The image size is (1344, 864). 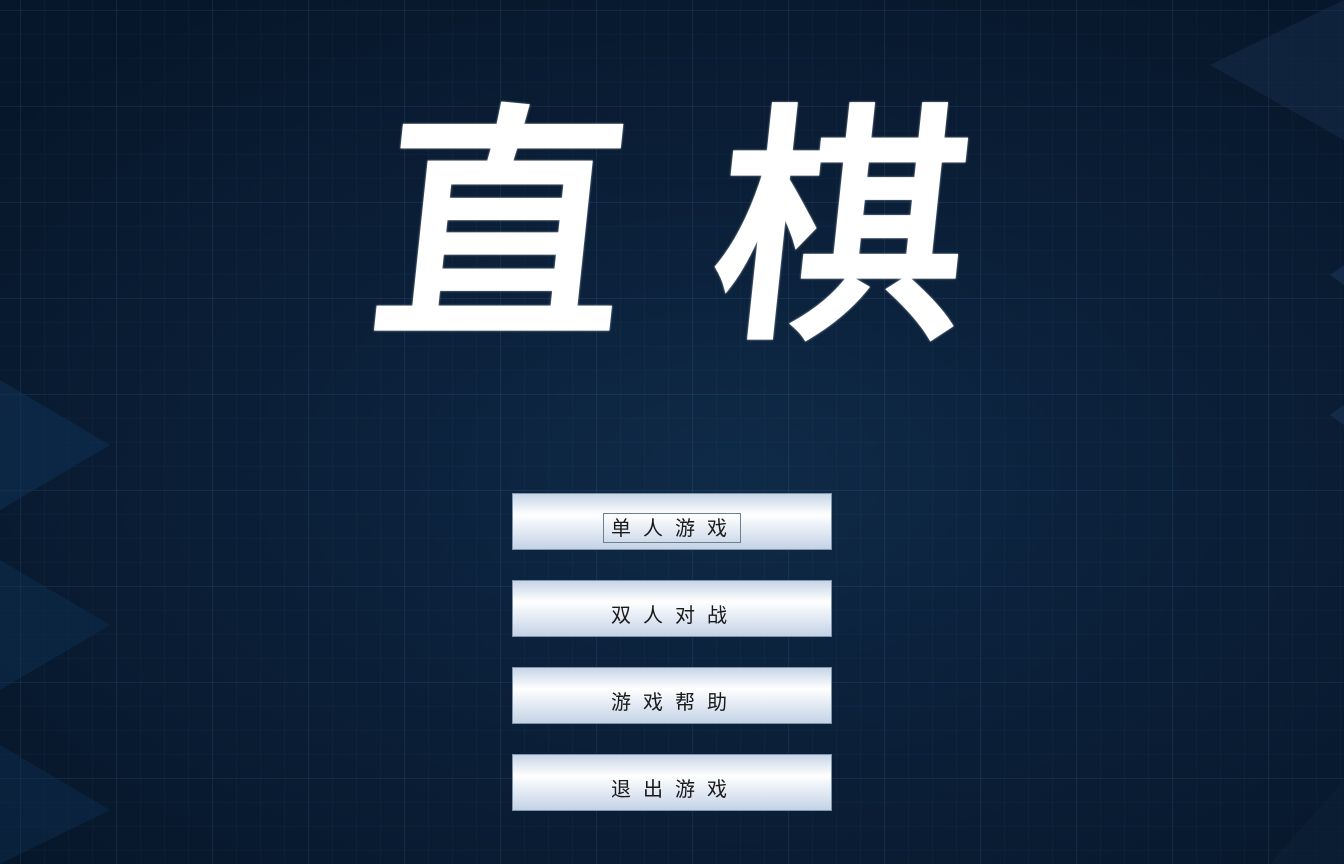 I want to click on single-player-button: 单人游戏, so click(x=672, y=521).